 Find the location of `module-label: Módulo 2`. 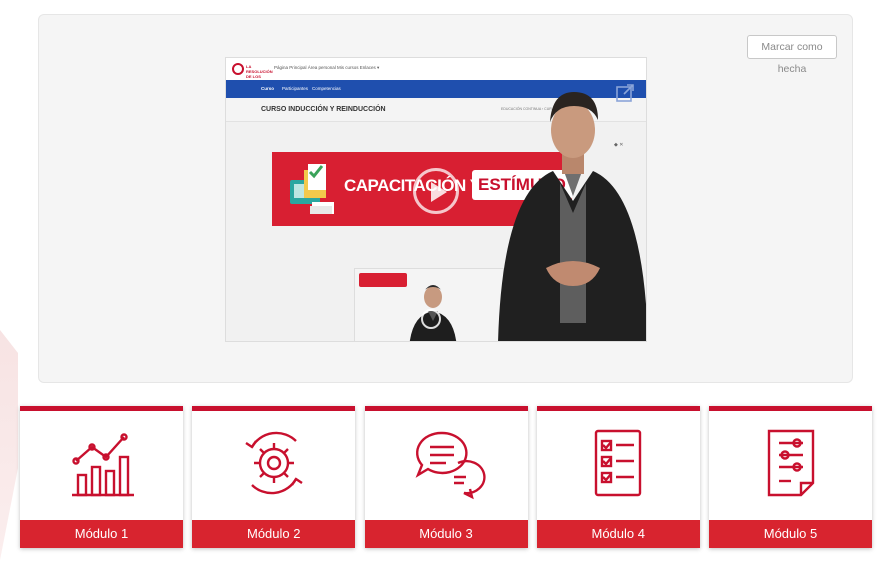

module-label: Módulo 2 is located at coordinates (274, 534).